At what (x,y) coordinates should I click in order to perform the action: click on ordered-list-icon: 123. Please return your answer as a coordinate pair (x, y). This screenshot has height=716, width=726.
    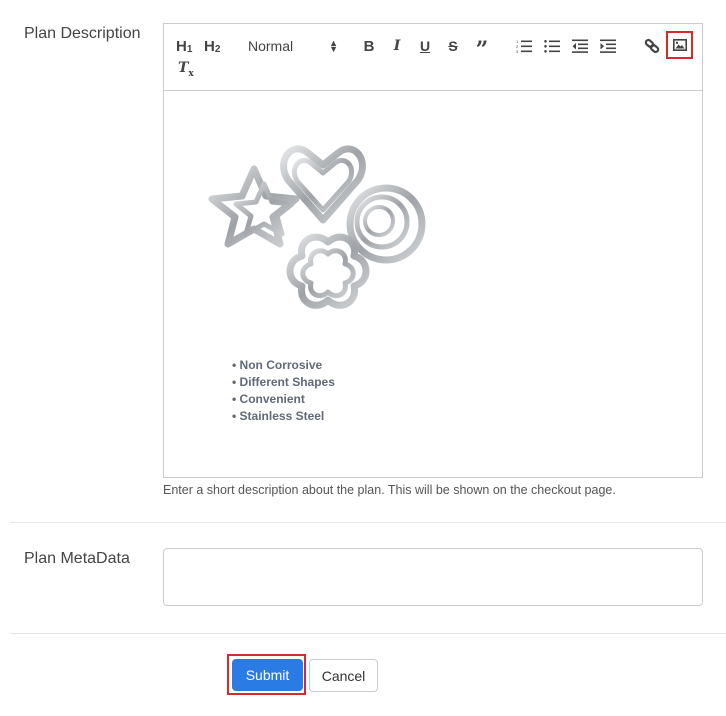
    Looking at the image, I should click on (524, 46).